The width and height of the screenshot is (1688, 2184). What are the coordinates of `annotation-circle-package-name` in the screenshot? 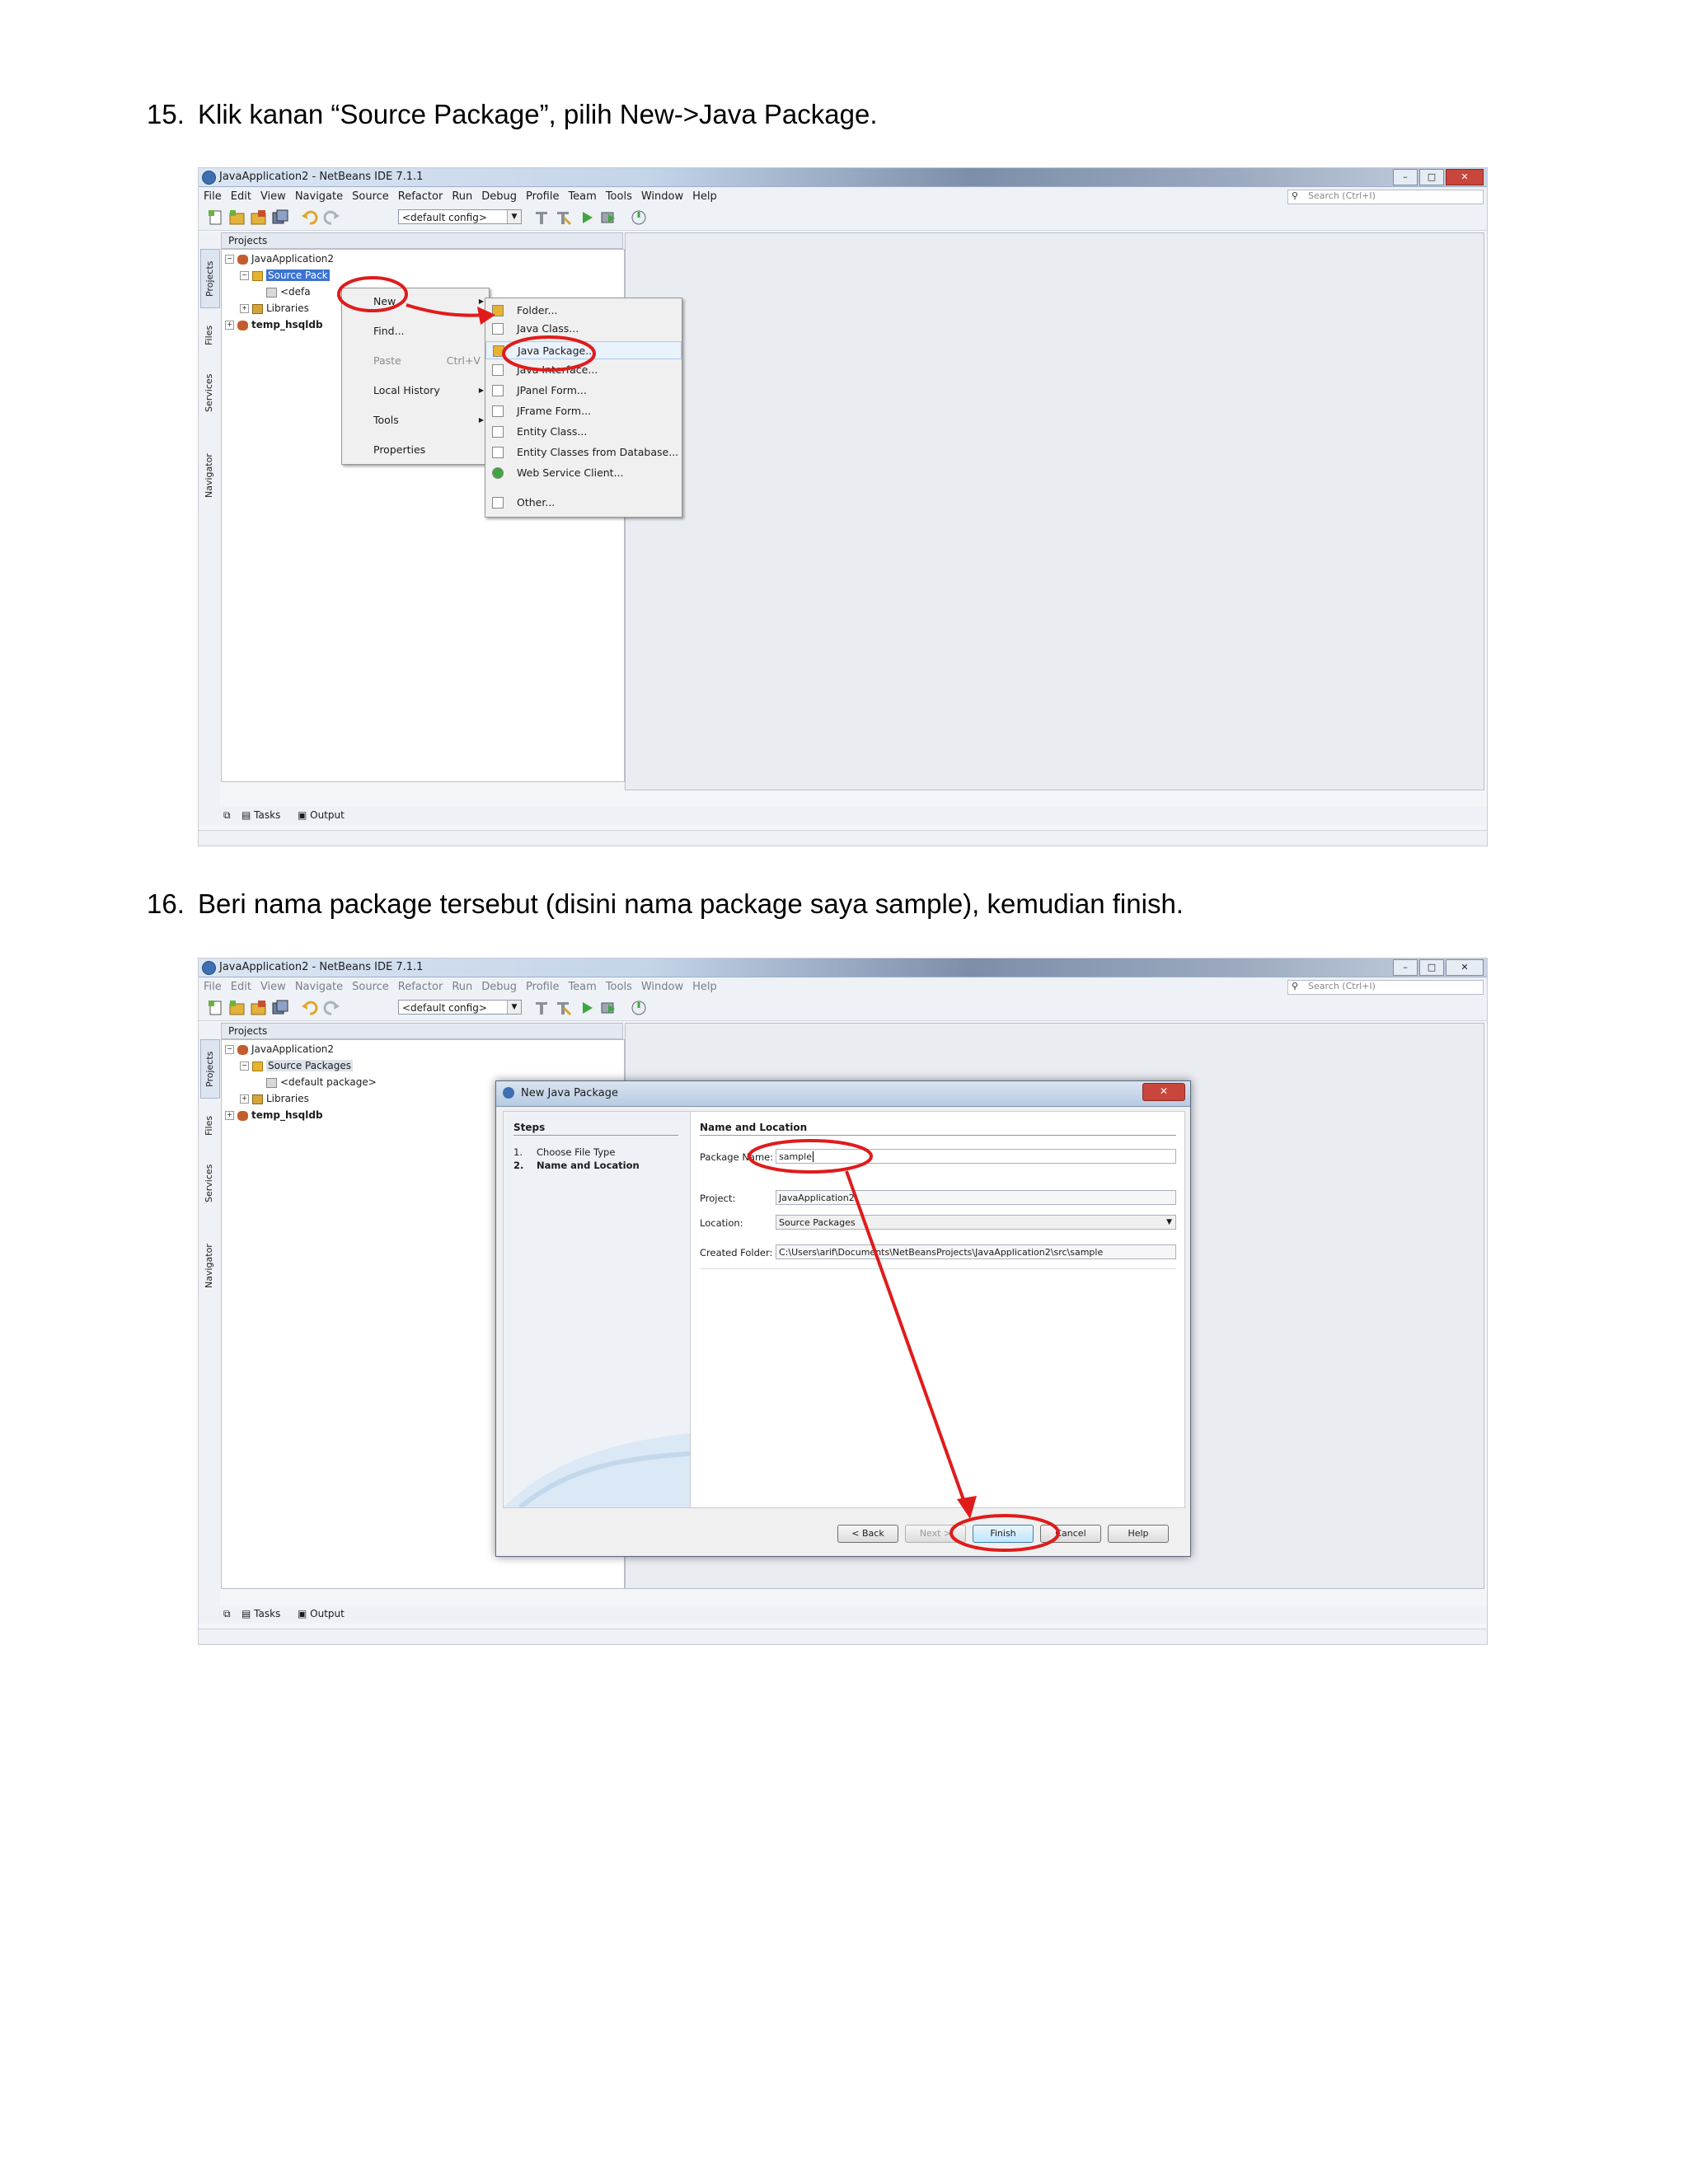 It's located at (811, 1156).